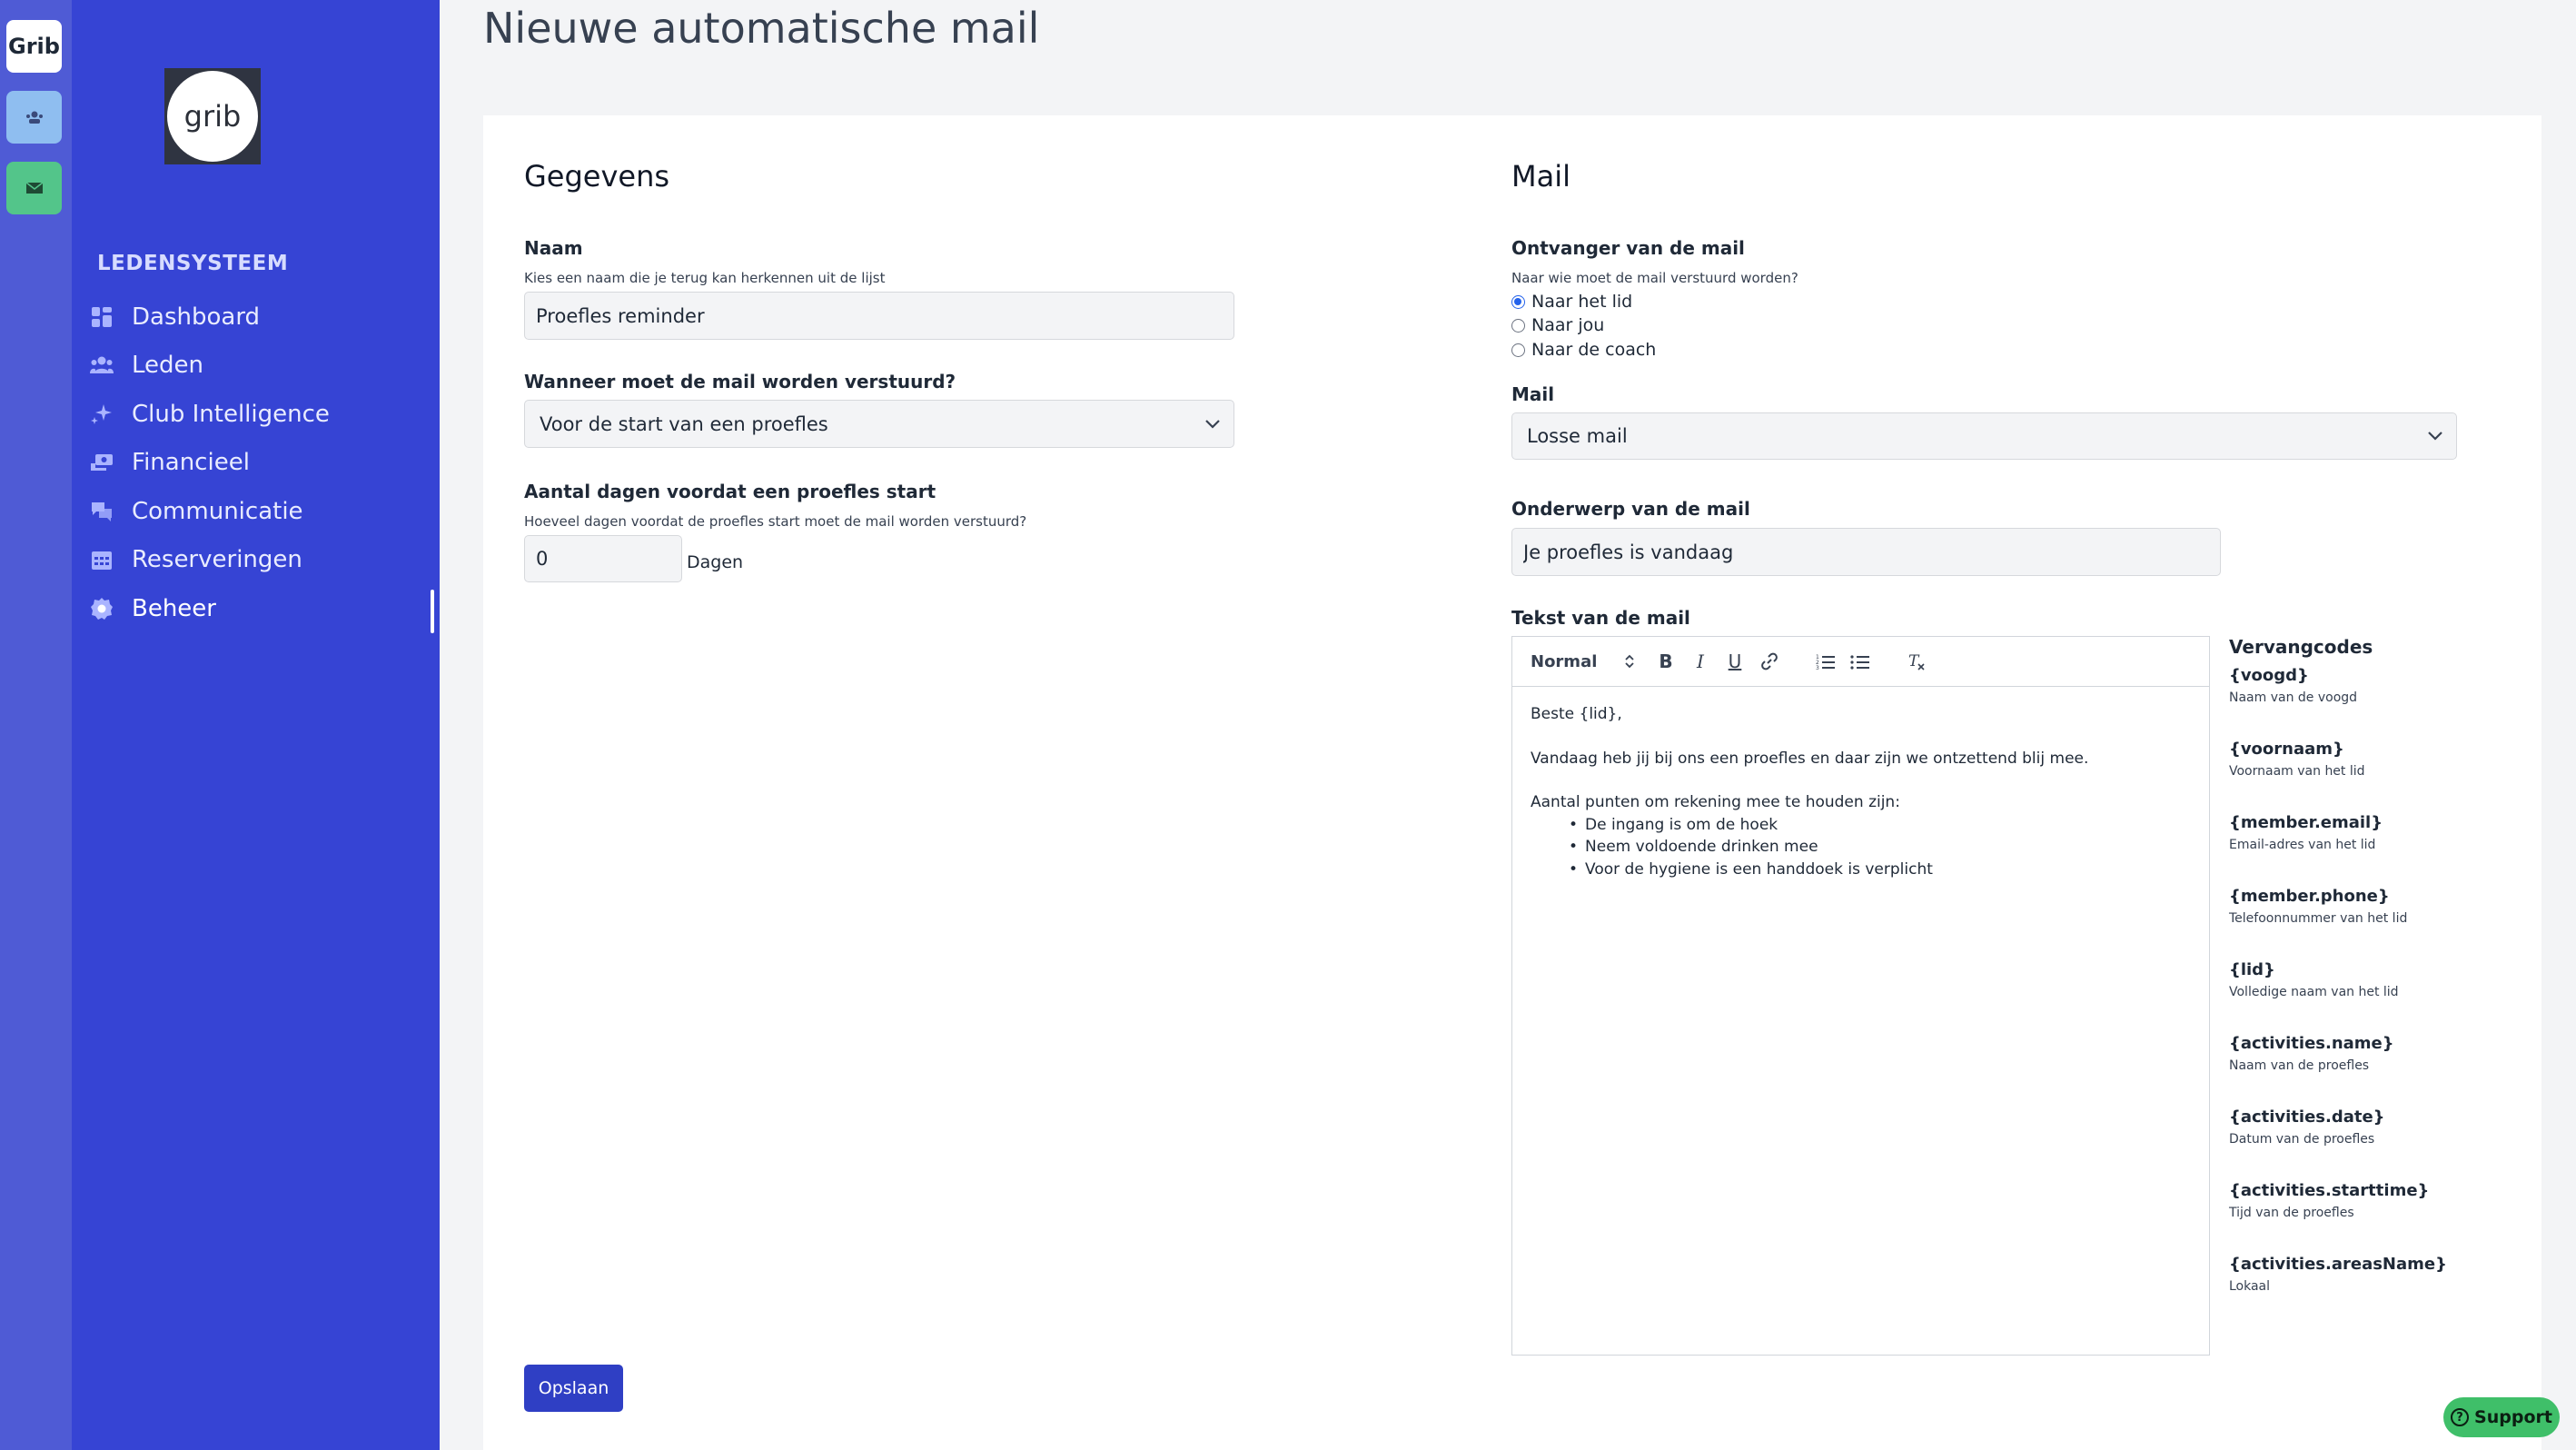  Describe the element at coordinates (1628, 248) in the screenshot. I see `ontvanger-label: Ontvanger van de mail` at that location.